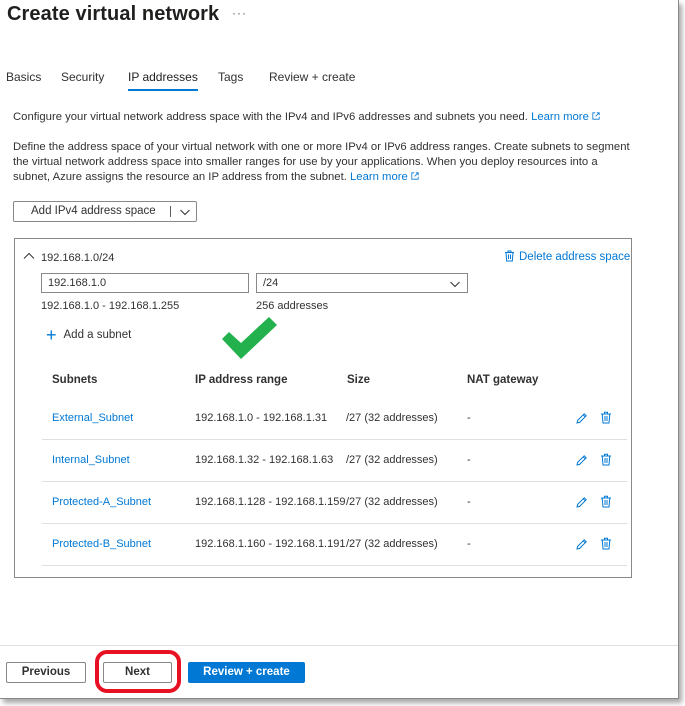 This screenshot has height=706, width=685. What do you see at coordinates (503, 380) in the screenshot?
I see `column-header-nat-gateway: NAT gateway` at bounding box center [503, 380].